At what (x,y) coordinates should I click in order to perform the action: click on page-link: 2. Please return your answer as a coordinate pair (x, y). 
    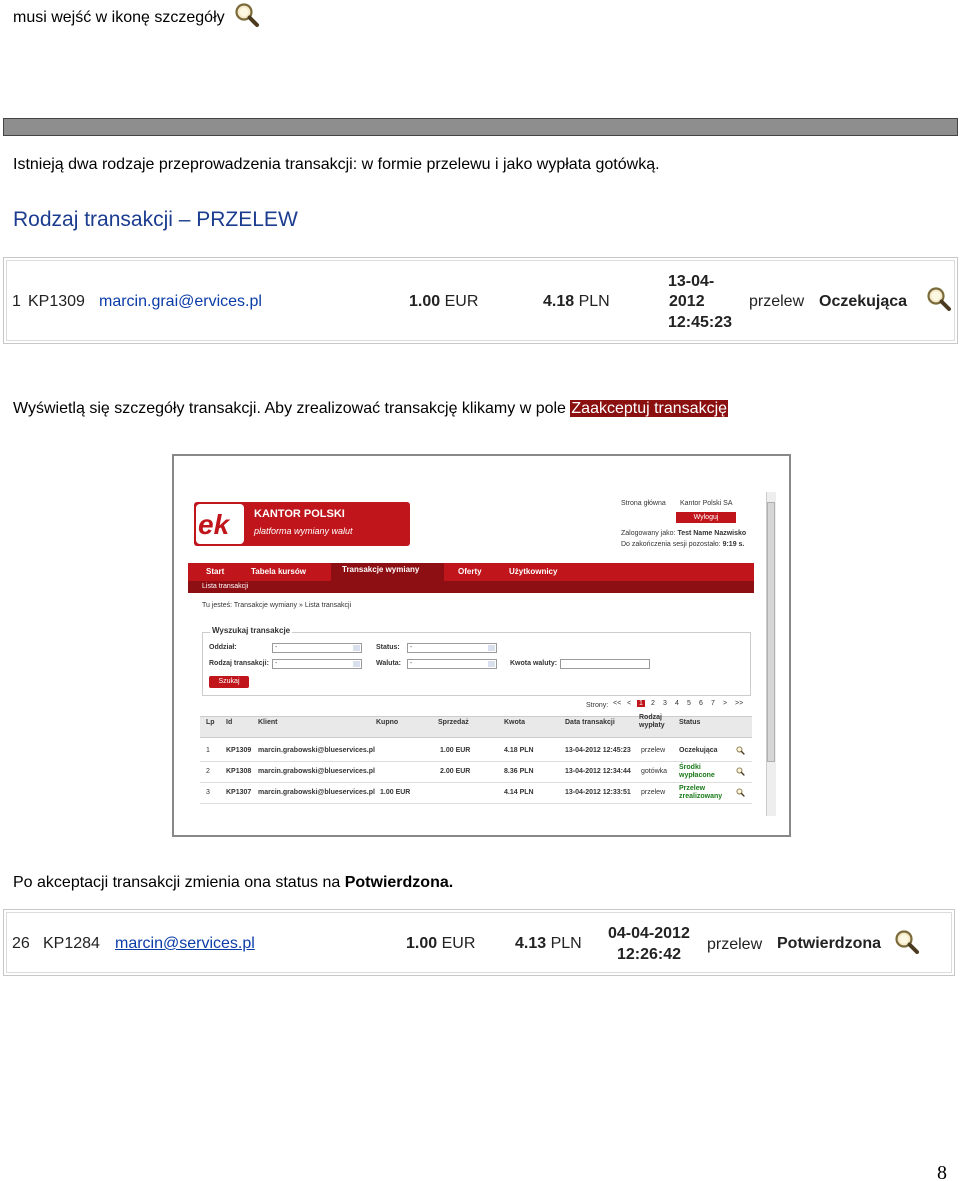
    Looking at the image, I should click on (653, 703).